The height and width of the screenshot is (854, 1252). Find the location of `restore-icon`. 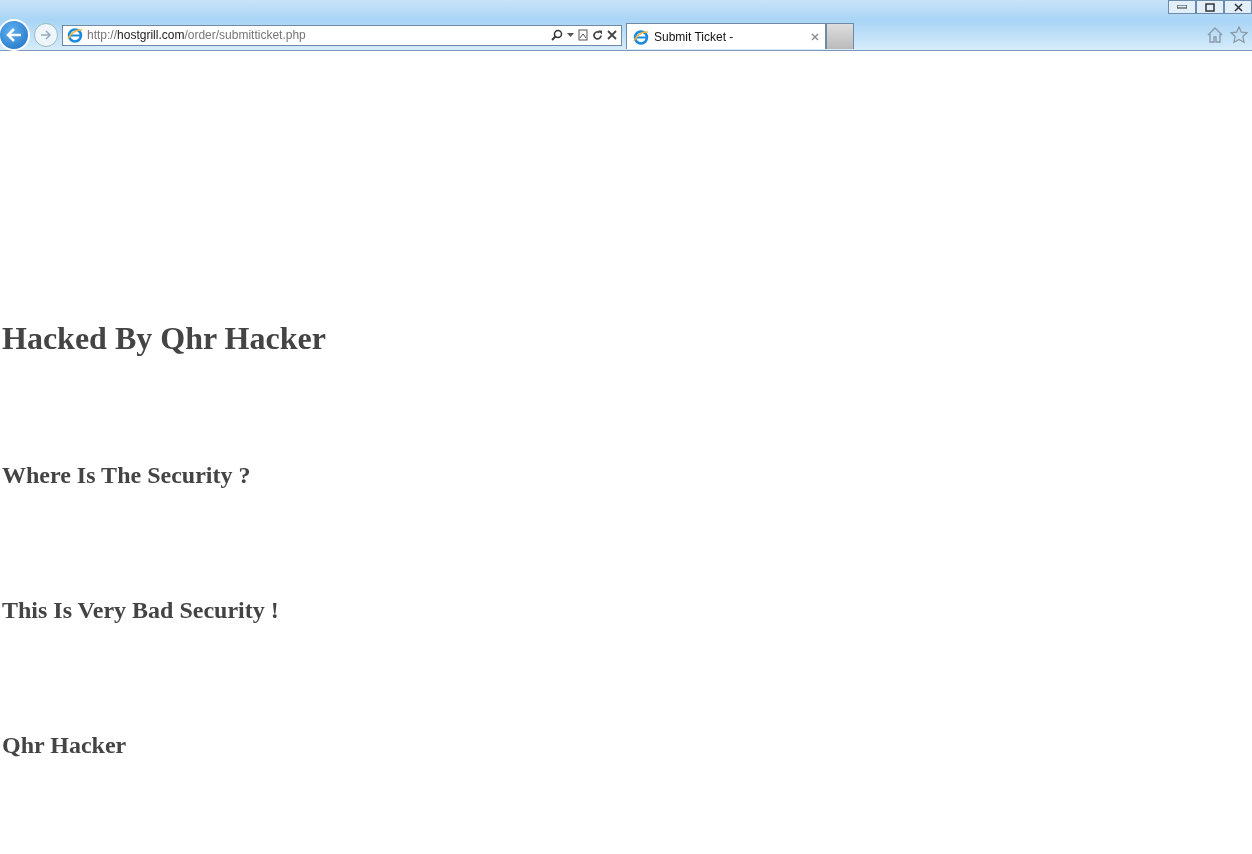

restore-icon is located at coordinates (1210, 7).